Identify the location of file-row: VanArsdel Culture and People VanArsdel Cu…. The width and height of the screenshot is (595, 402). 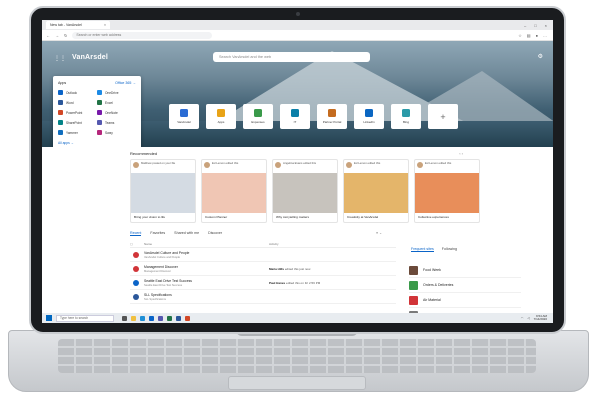
(263, 255).